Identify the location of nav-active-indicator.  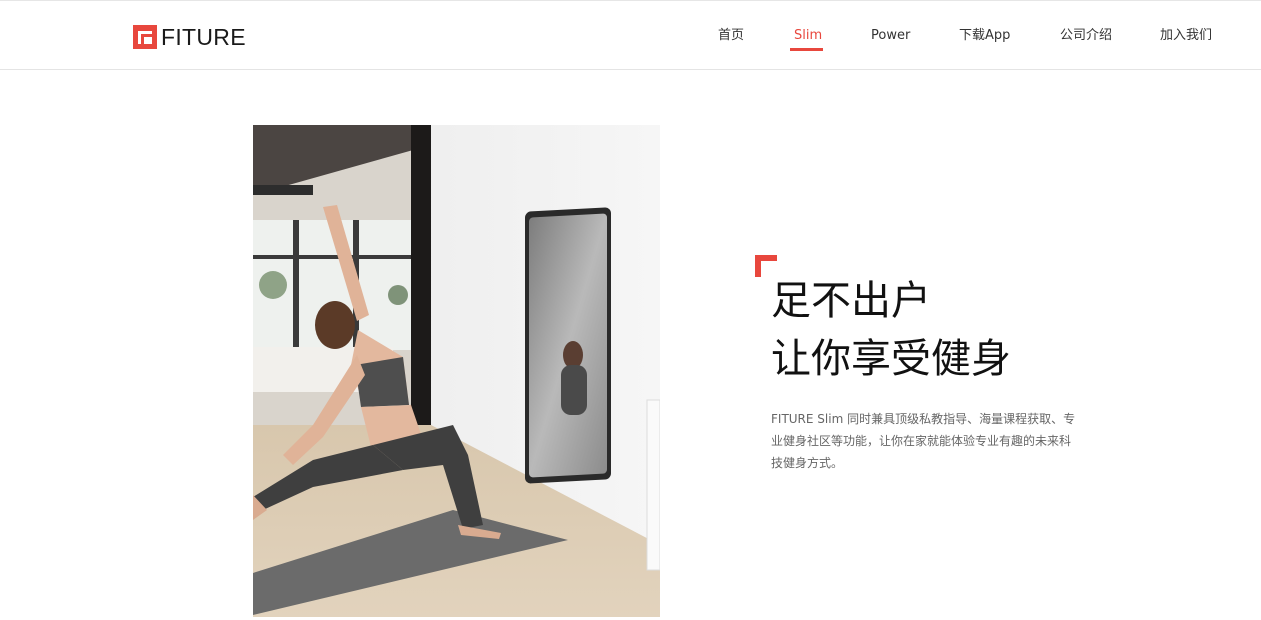
(806, 49).